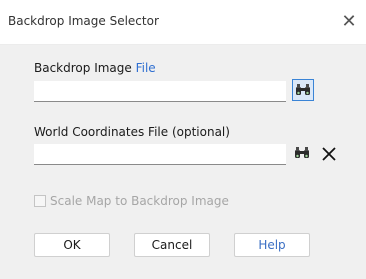 The image size is (366, 279). What do you see at coordinates (145, 68) in the screenshot?
I see `backdrop-label-link: File` at bounding box center [145, 68].